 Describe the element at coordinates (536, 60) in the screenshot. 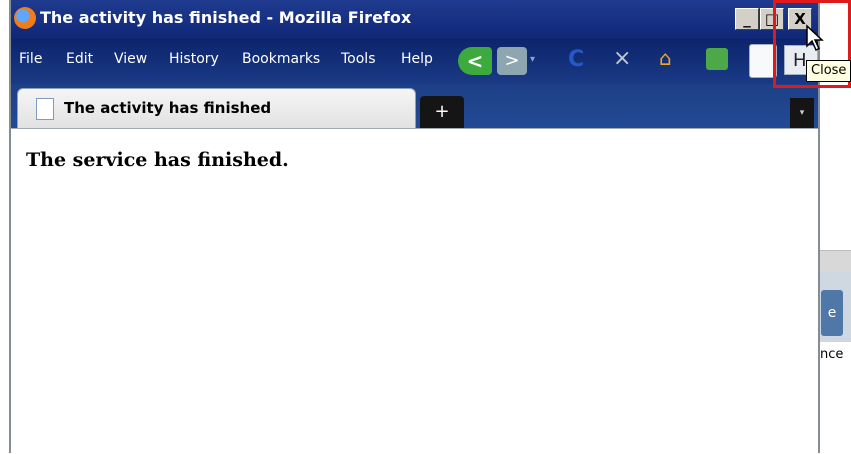

I see `history-dropdown-icon: ▾` at that location.